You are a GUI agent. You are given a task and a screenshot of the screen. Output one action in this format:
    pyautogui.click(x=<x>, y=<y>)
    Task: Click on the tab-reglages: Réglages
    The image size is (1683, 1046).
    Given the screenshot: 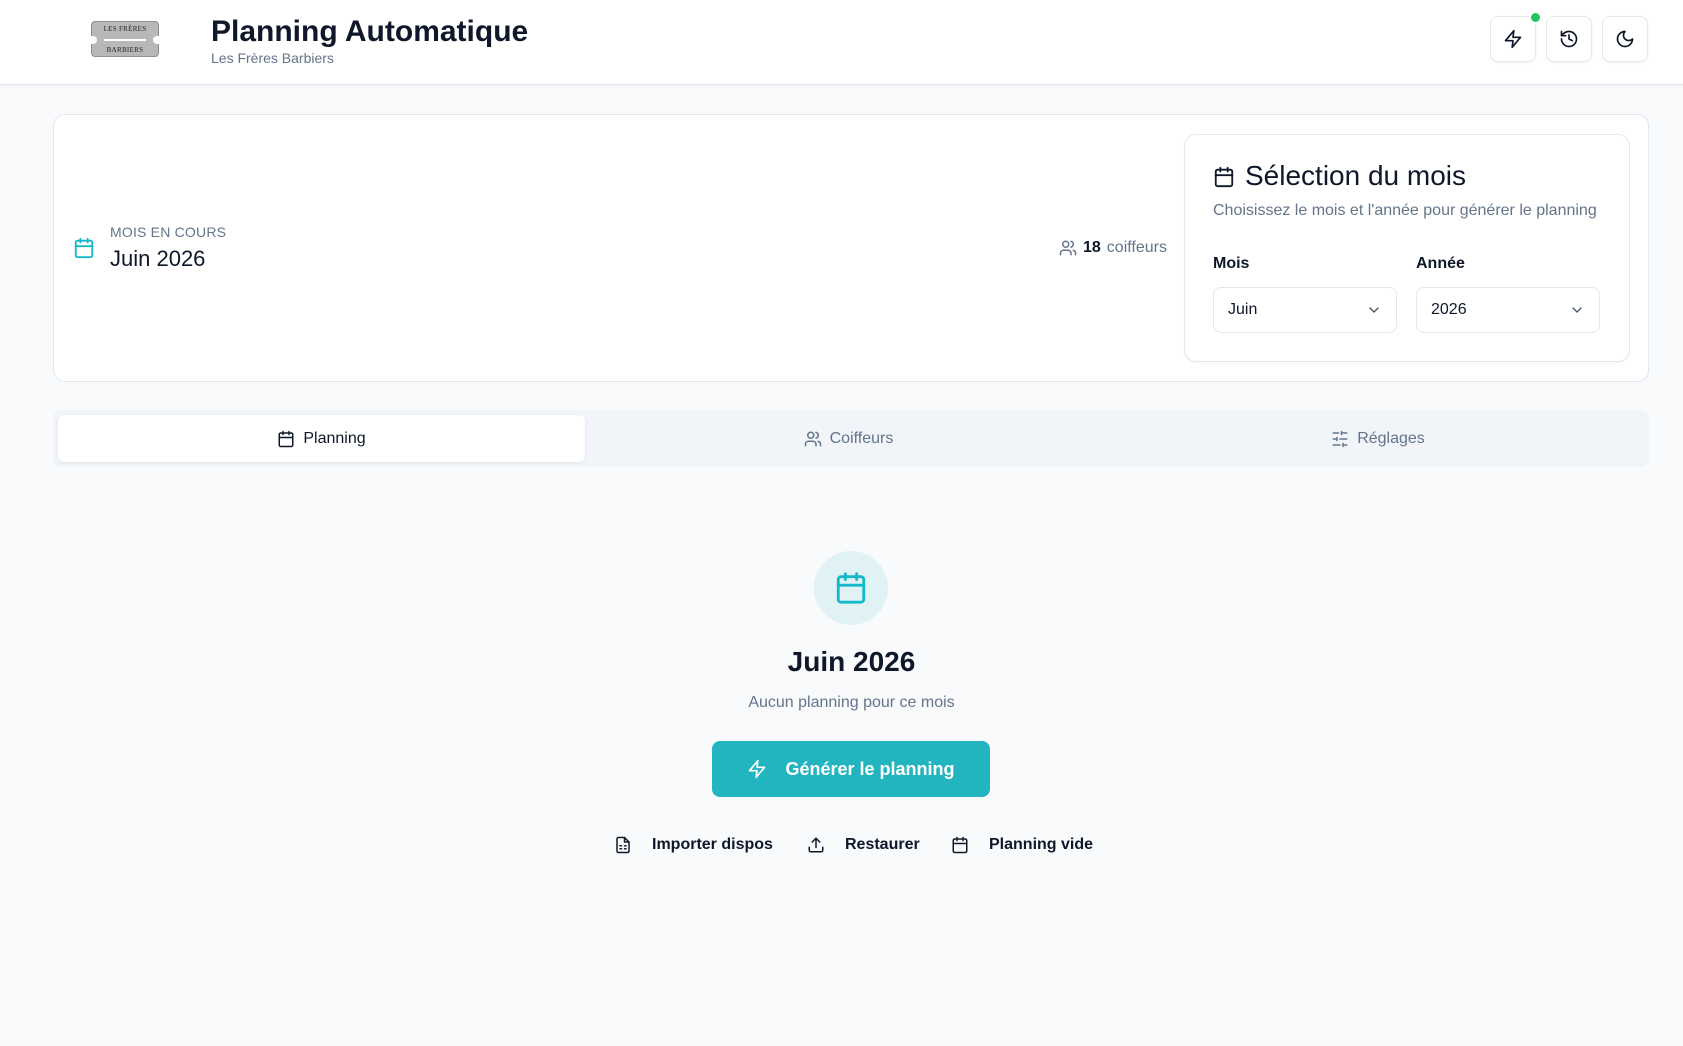 What is the action you would take?
    pyautogui.click(x=1378, y=438)
    